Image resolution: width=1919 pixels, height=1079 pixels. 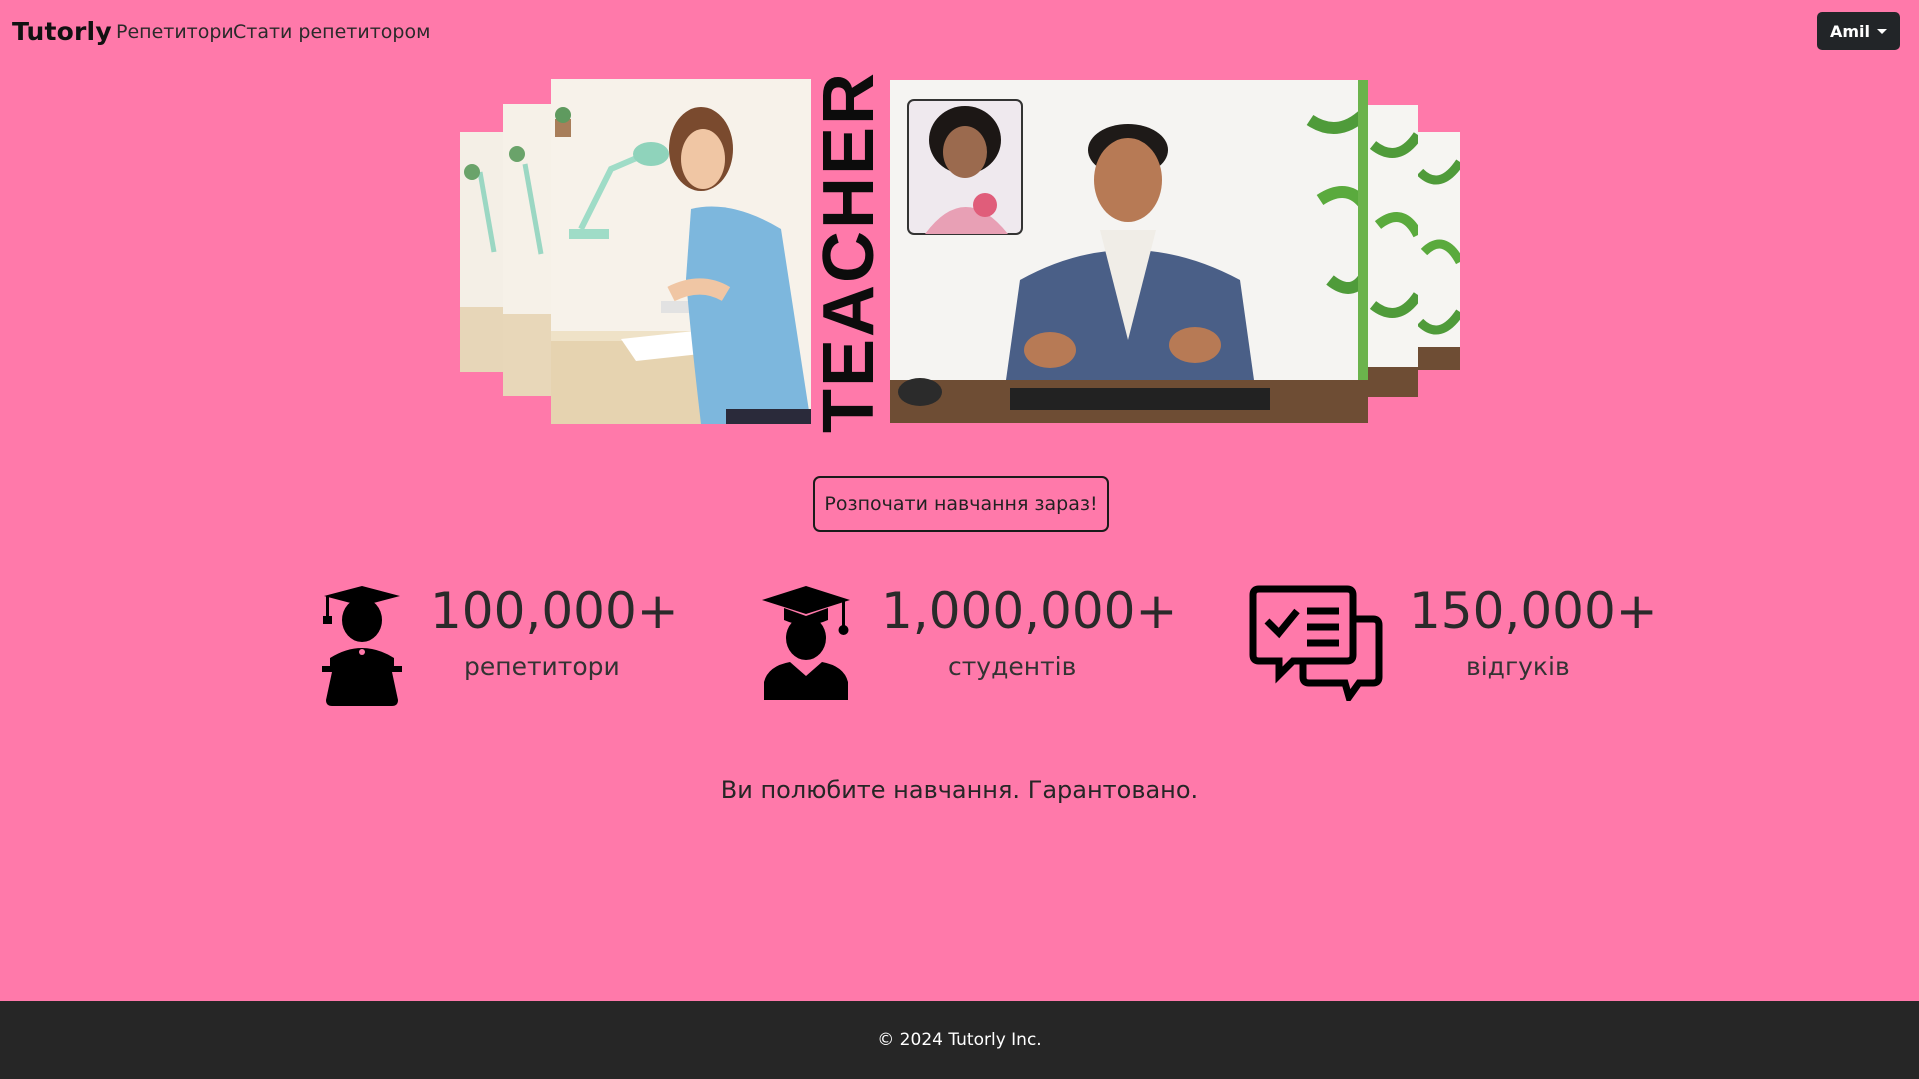 I want to click on stat-reviews-label: відгуків, so click(x=1518, y=666).